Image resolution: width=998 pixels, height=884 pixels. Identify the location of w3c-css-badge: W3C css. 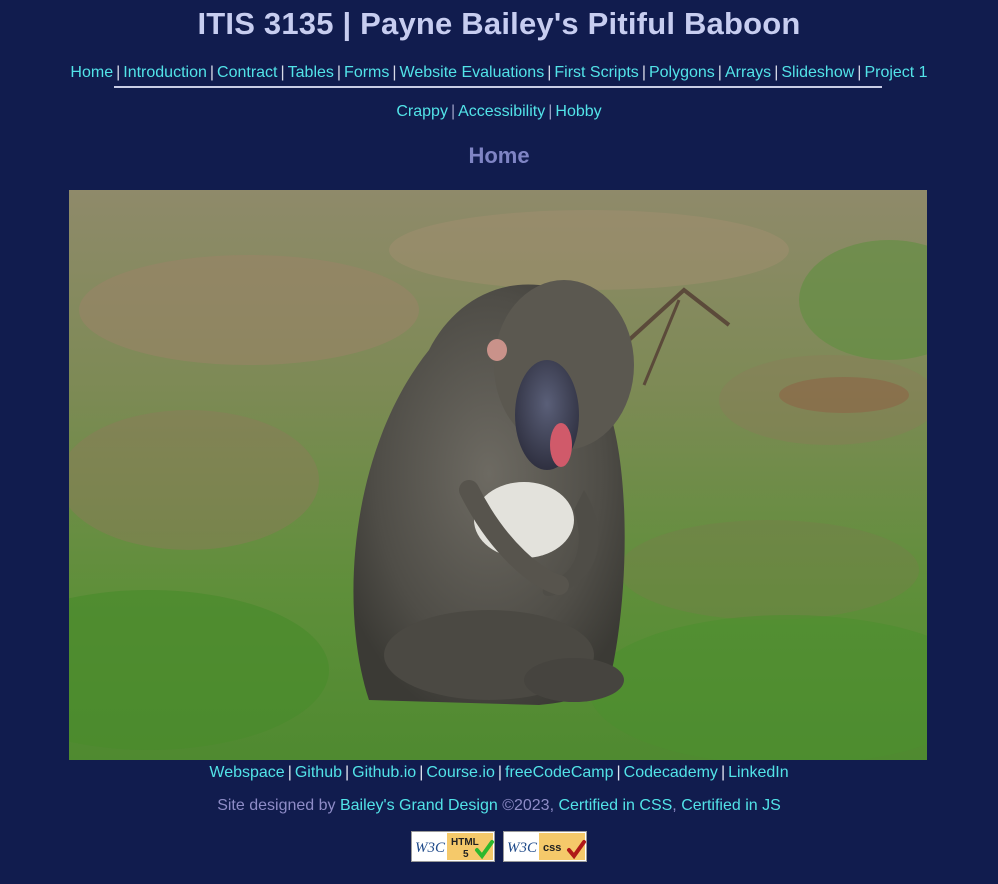
(545, 846).